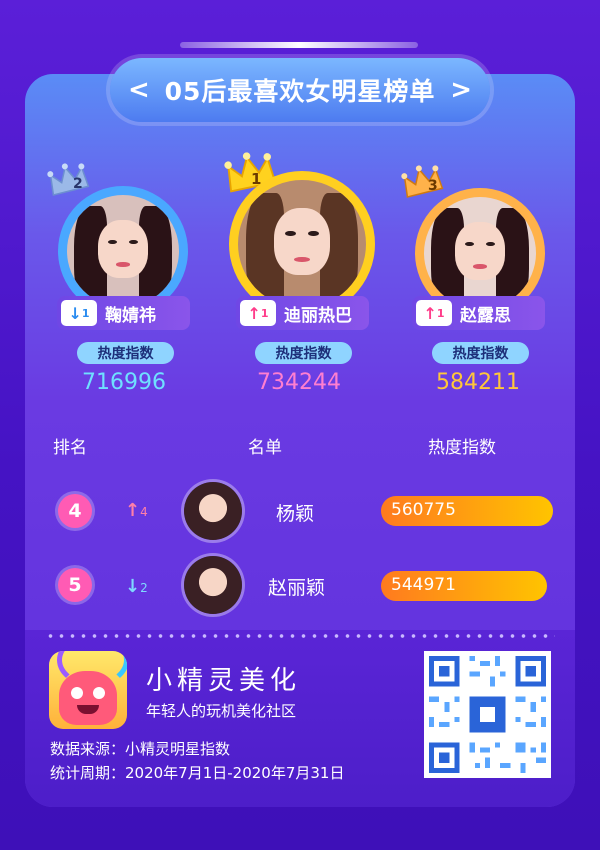 This screenshot has height=850, width=600. Describe the element at coordinates (433, 186) in the screenshot. I see `rank-number: 3` at that location.